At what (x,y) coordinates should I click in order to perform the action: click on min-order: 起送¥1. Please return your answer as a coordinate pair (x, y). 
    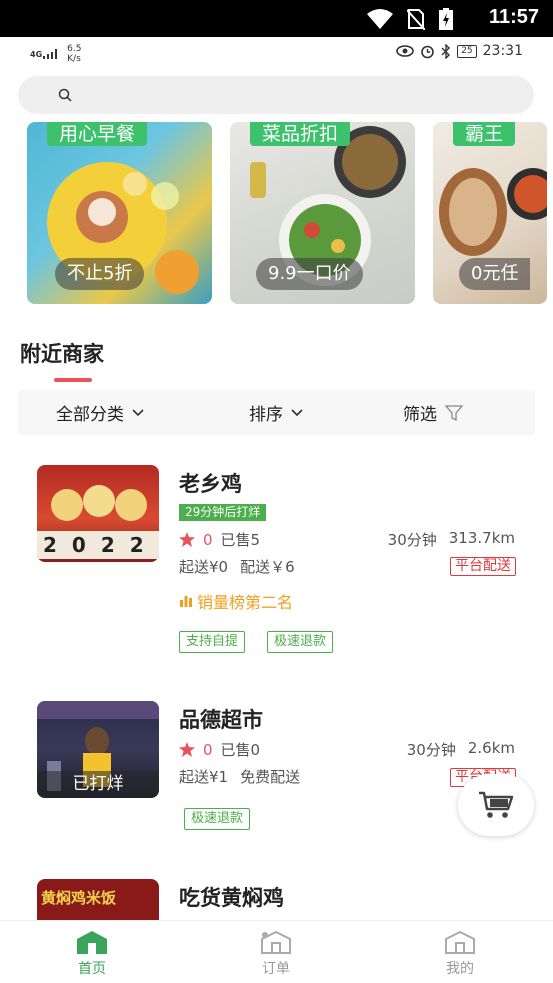
    Looking at the image, I should click on (204, 777).